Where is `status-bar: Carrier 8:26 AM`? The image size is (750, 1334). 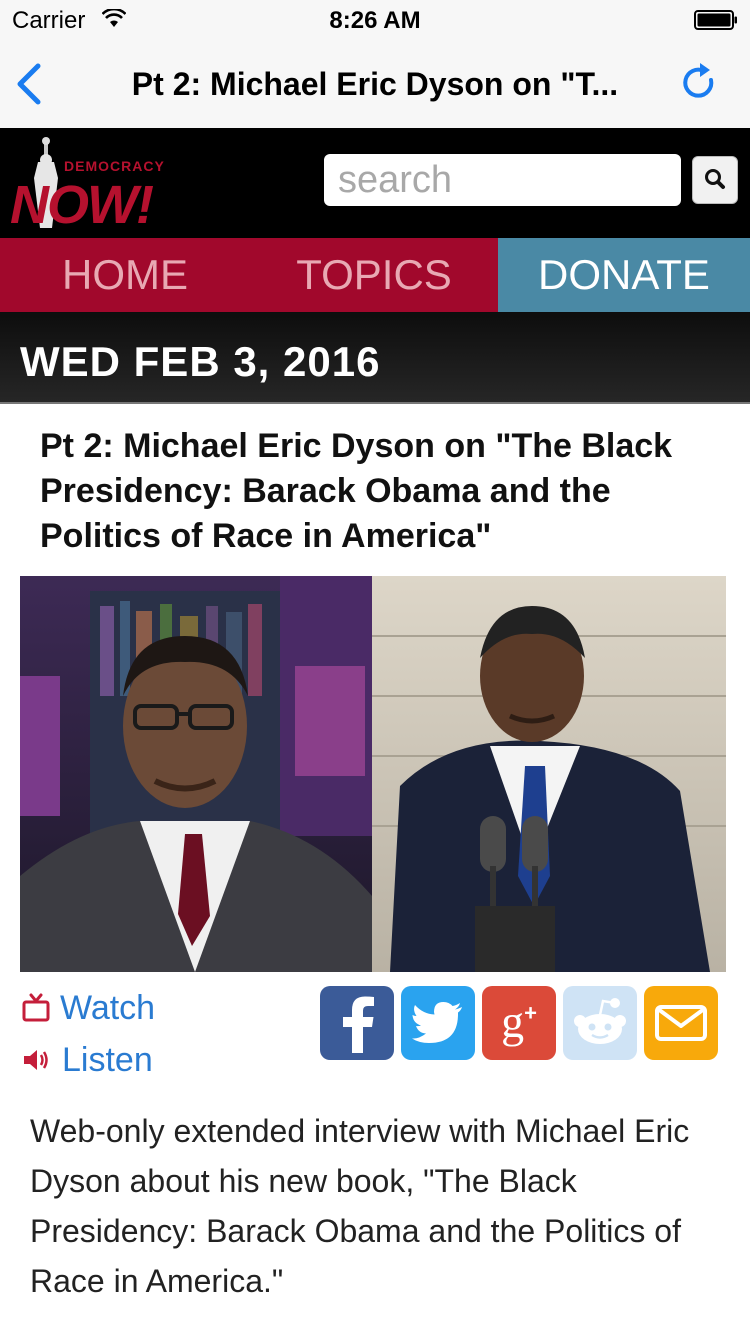
status-bar: Carrier 8:26 AM is located at coordinates (375, 20).